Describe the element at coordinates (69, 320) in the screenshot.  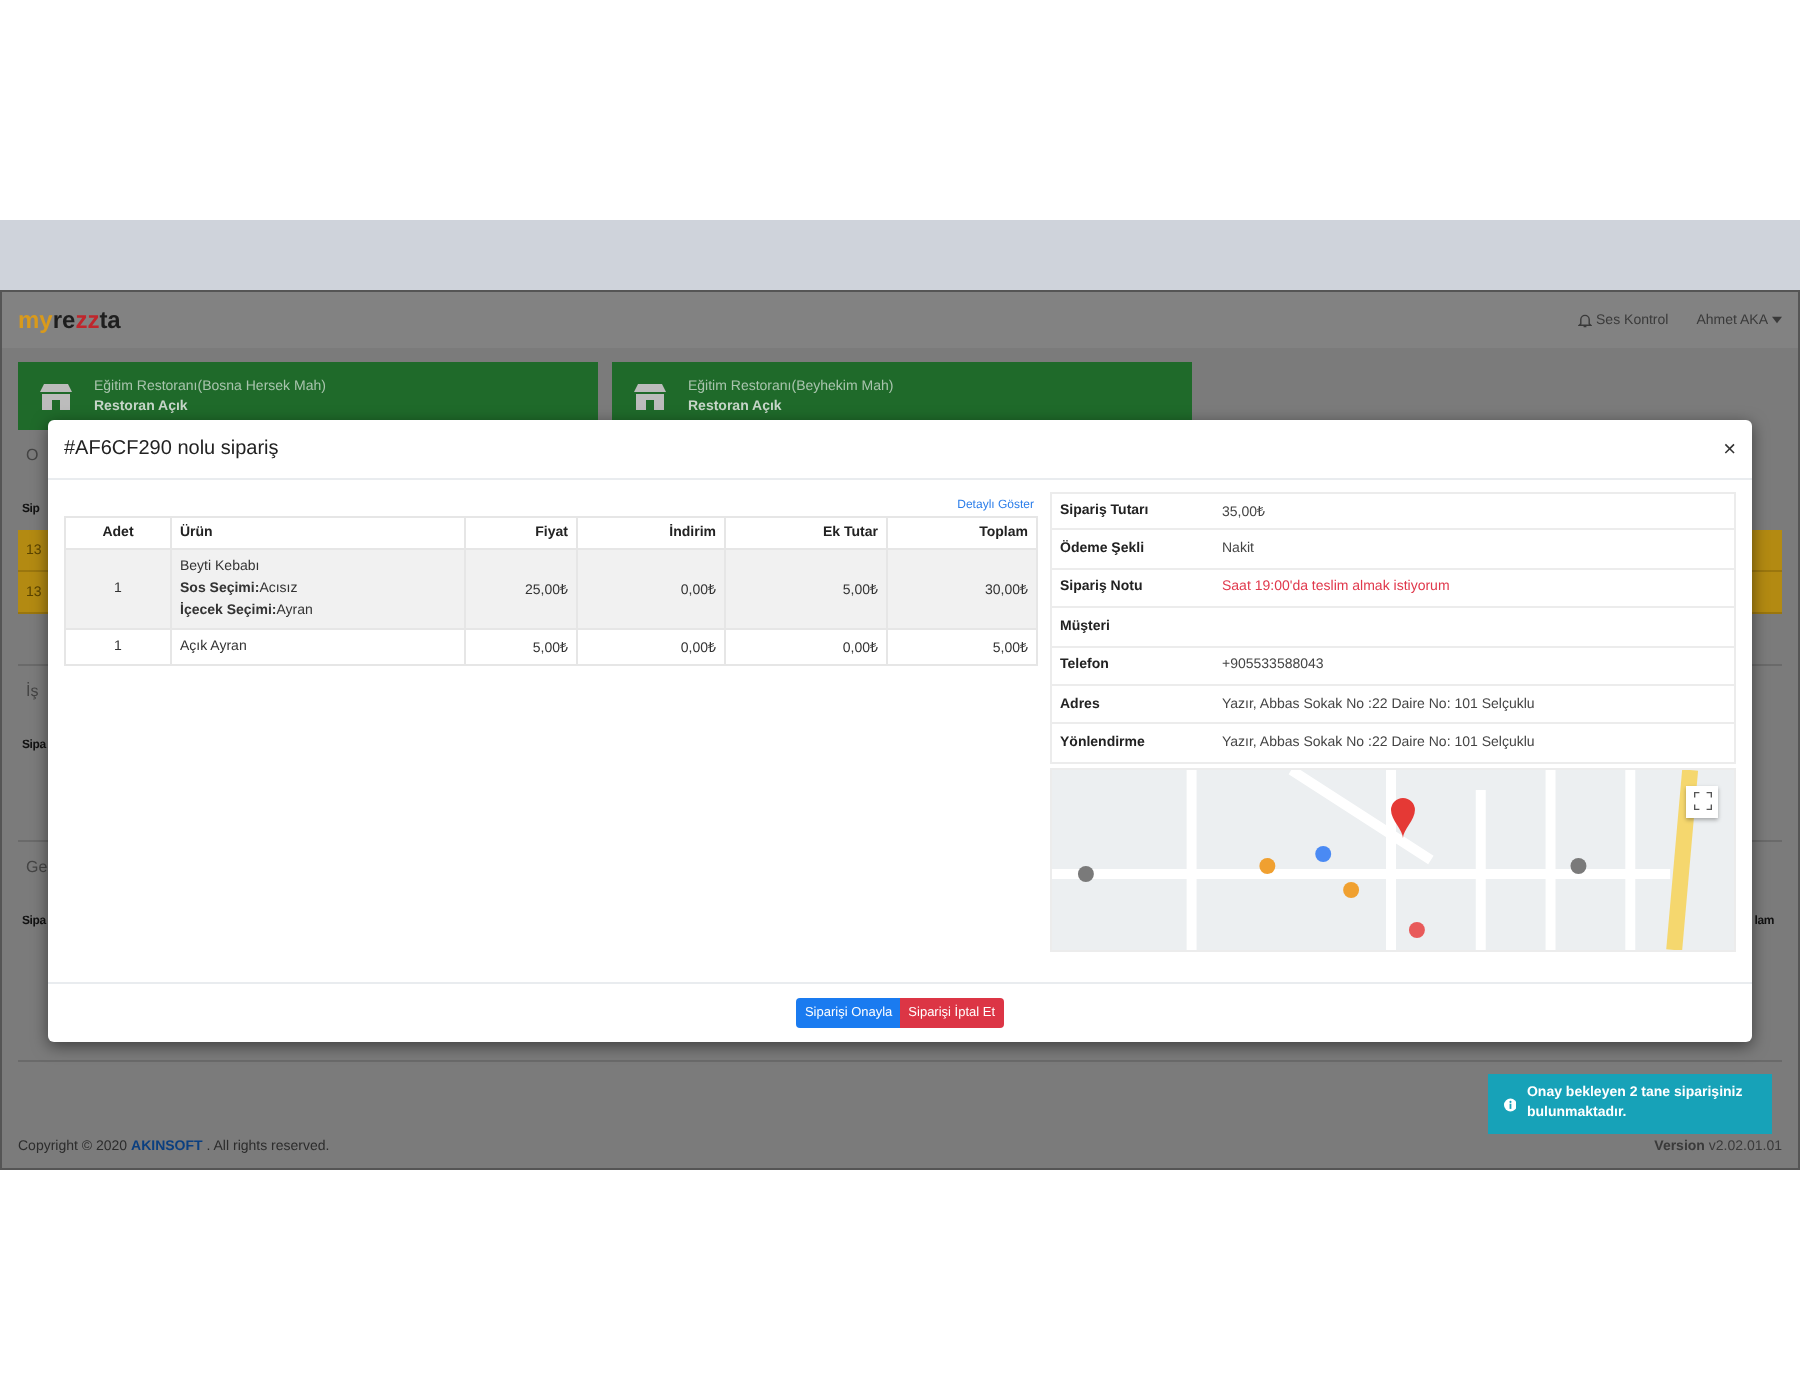
I see `logo: myrezzta` at that location.